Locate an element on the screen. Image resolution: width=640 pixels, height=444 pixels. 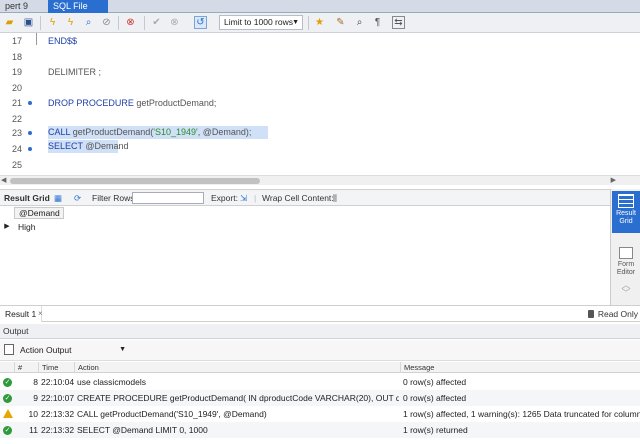
beautify-brush-icon: ✎ is located at coordinates (340, 22).